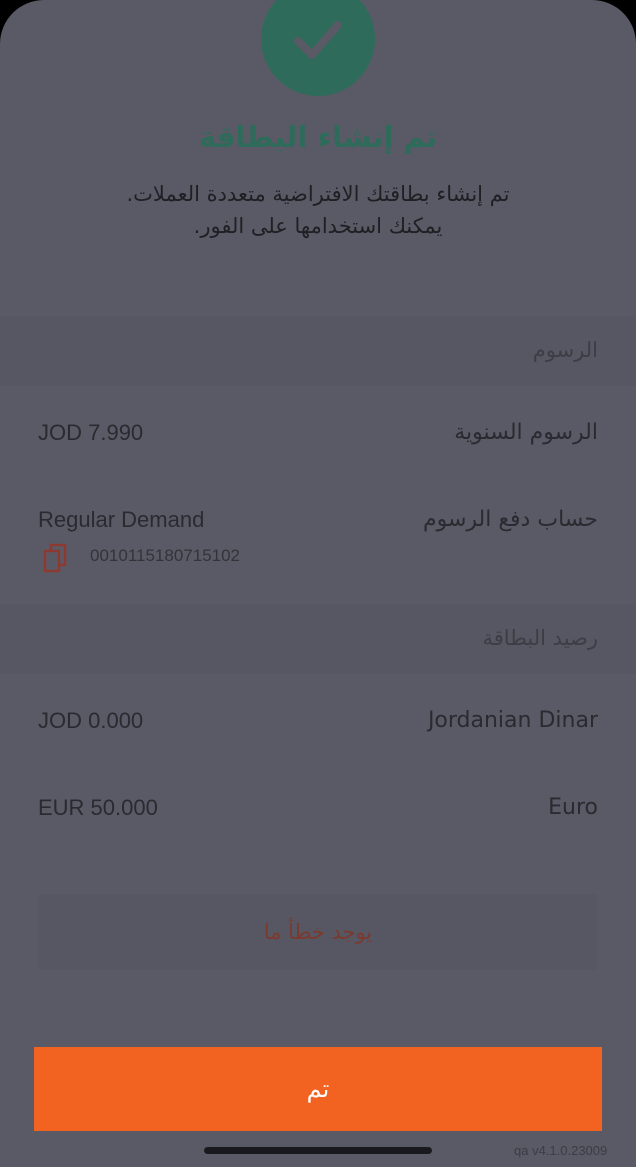  Describe the element at coordinates (318, 1089) in the screenshot. I see `done-button: تم` at that location.